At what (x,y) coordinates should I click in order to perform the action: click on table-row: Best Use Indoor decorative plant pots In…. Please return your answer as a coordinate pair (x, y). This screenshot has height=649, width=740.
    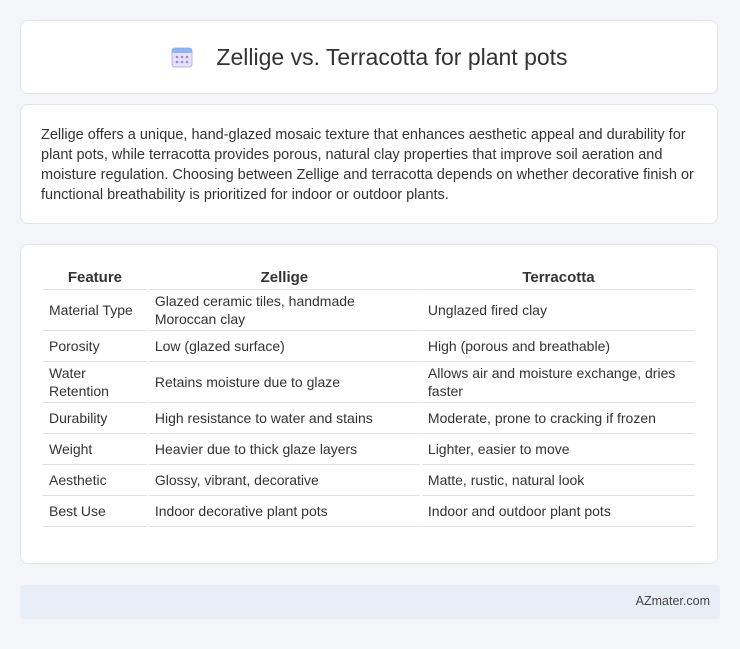
    Looking at the image, I should click on (369, 511).